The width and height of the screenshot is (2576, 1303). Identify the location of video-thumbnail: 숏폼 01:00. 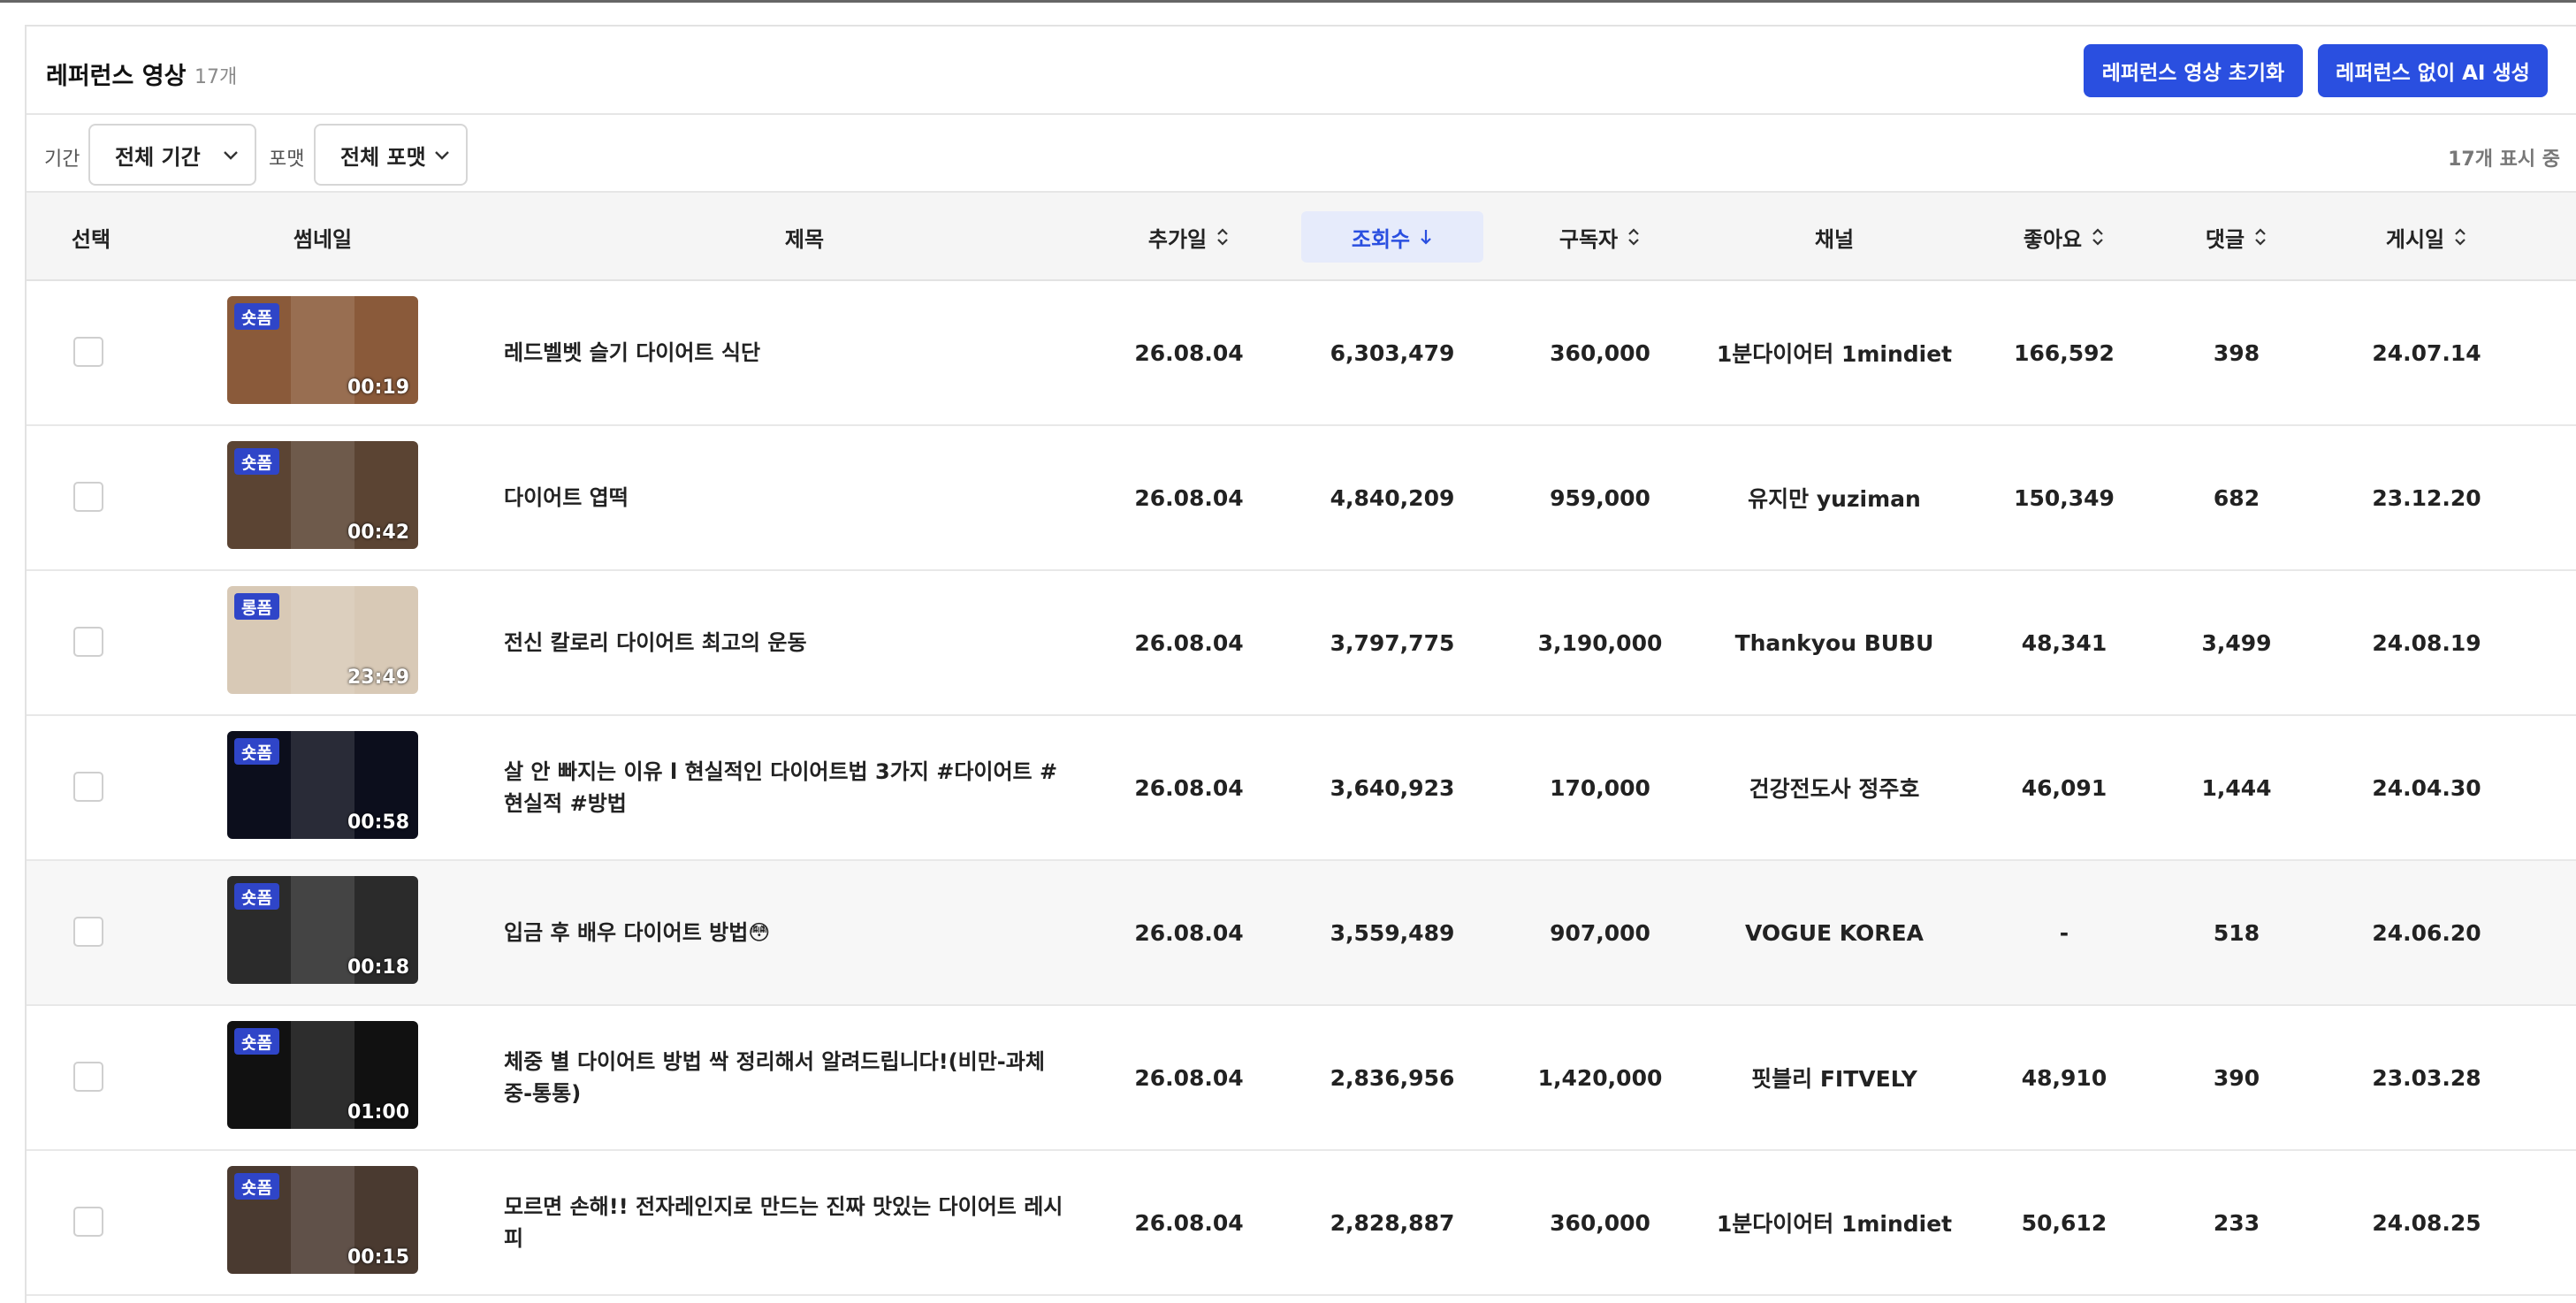
(322, 1075).